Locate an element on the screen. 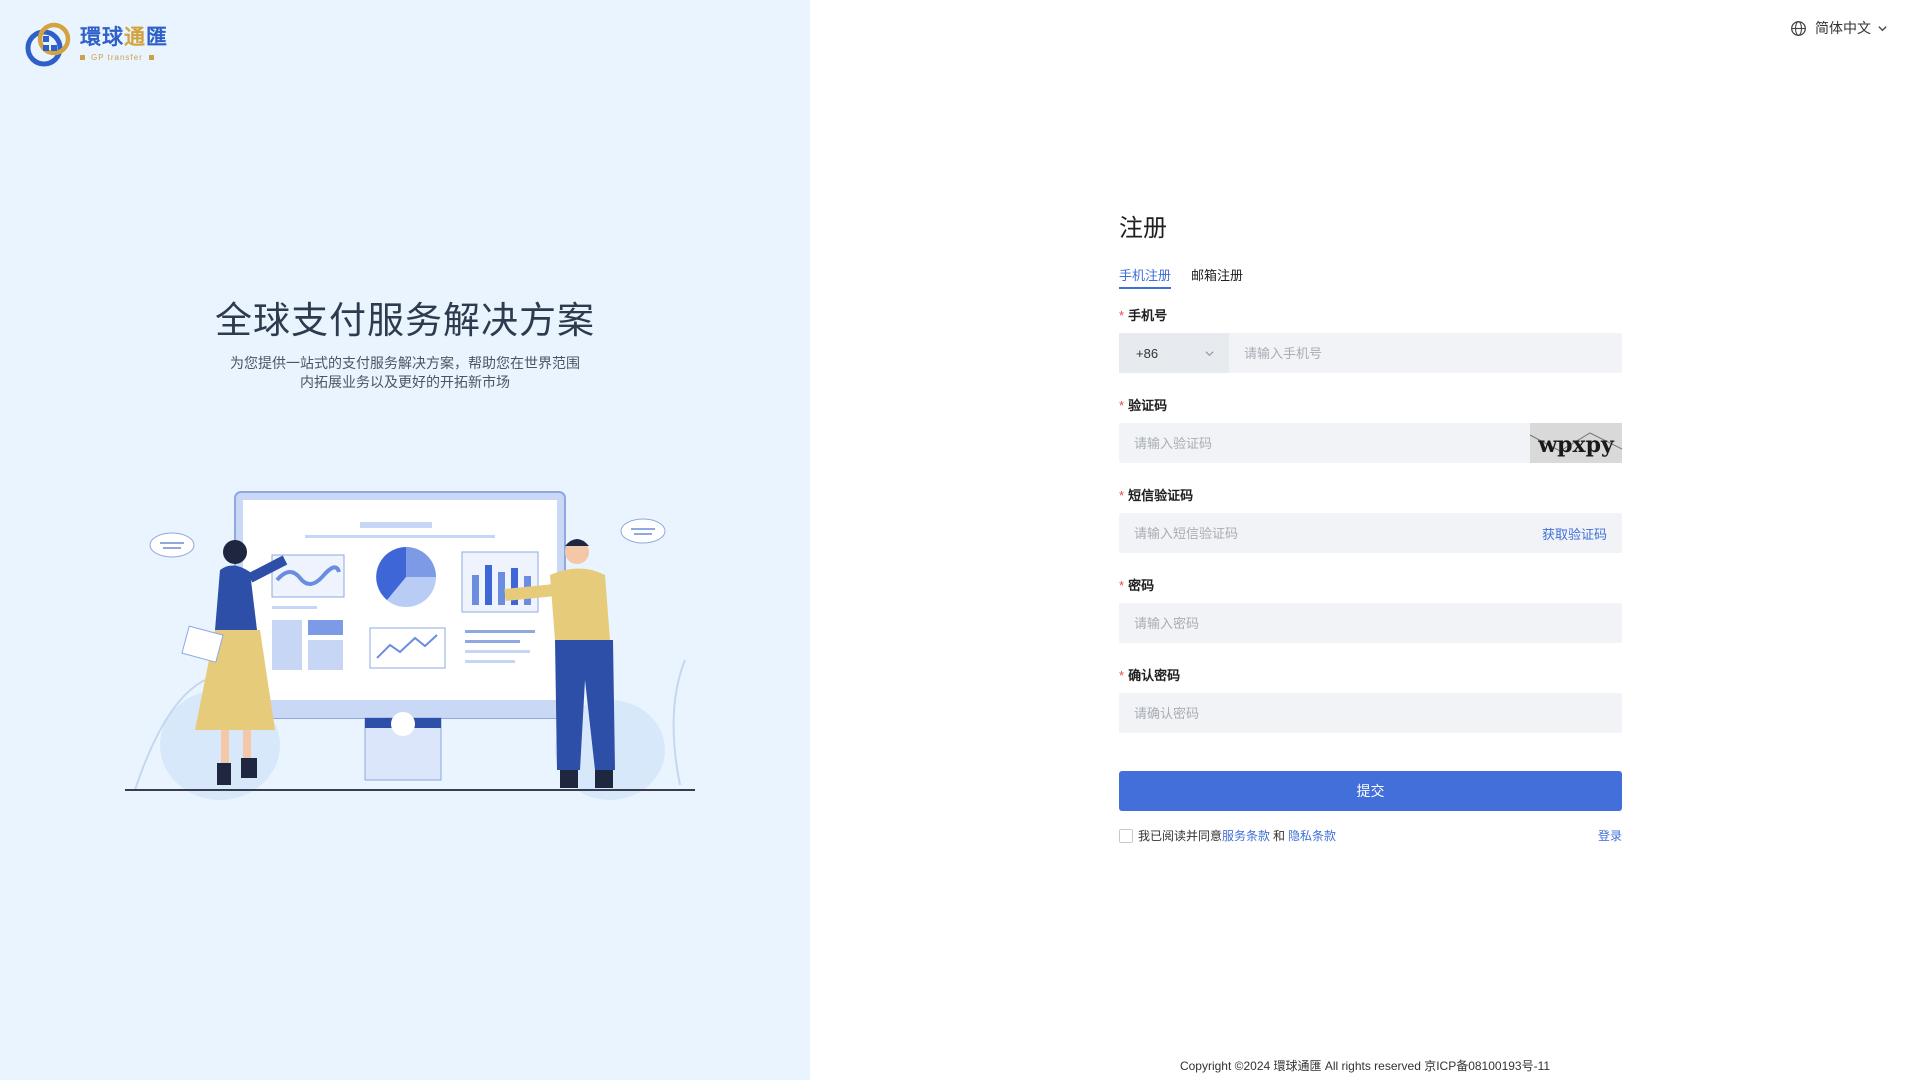 This screenshot has height=1080, width=1920. agreement-row: 我已阅读并同意 服务条款 和 隐私条款 登录 is located at coordinates (1370, 835).